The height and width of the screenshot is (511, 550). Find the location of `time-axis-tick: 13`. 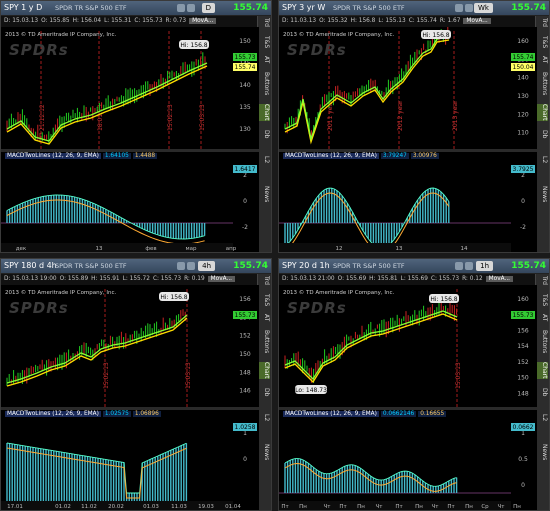

time-axis-tick: 13 is located at coordinates (399, 249).